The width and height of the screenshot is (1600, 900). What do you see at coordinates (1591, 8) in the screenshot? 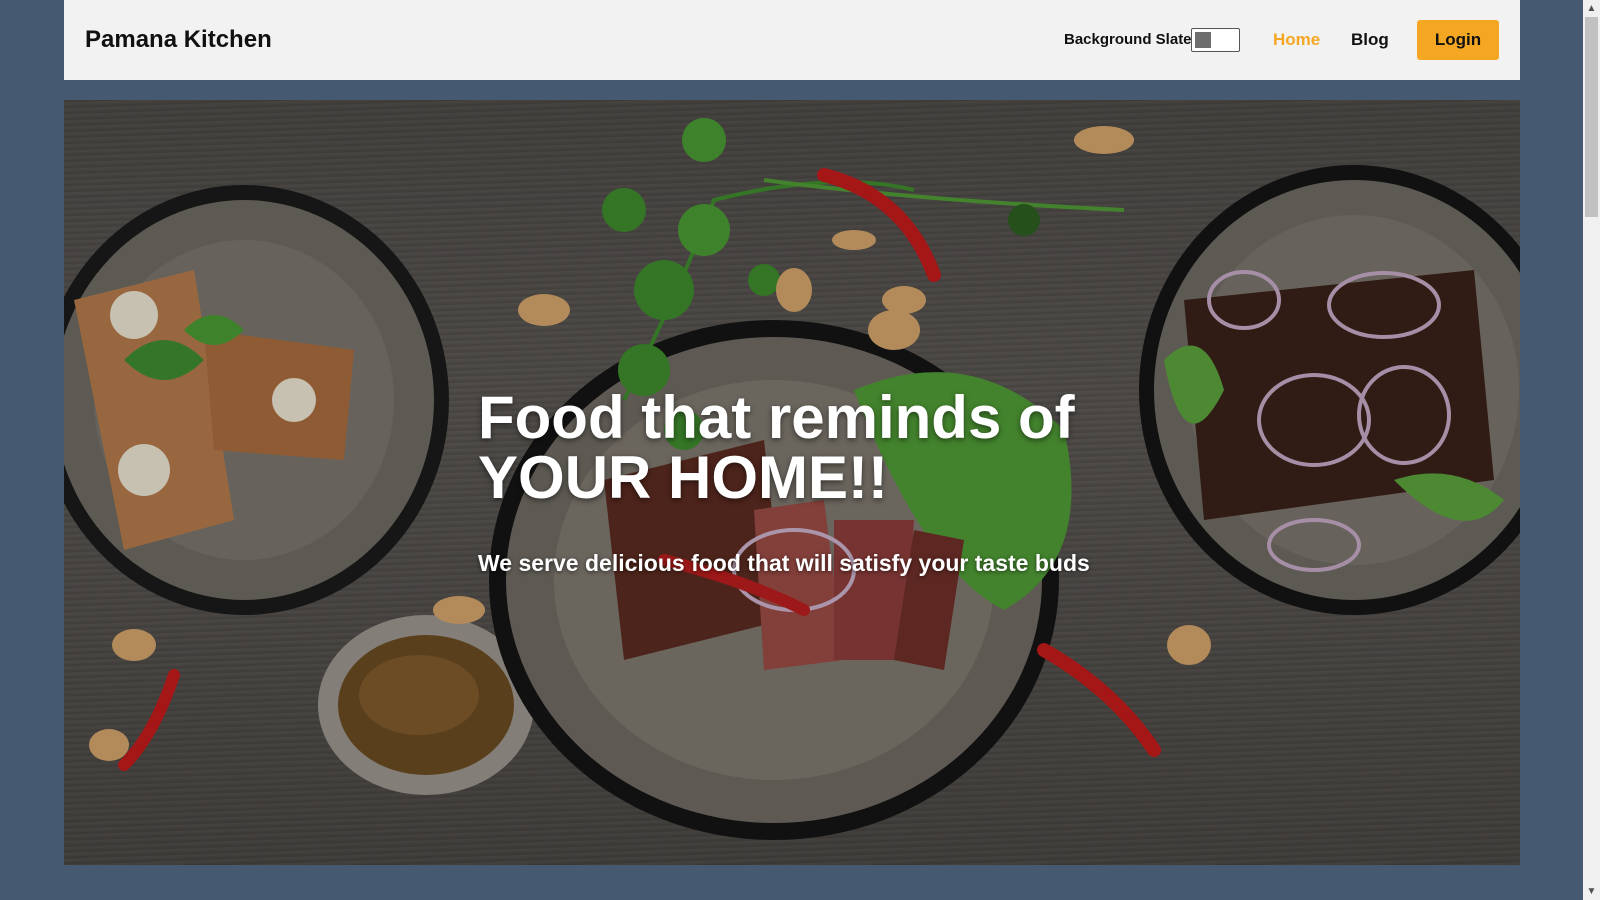
I see `scroll-up-arrow-icon: ▲` at bounding box center [1591, 8].